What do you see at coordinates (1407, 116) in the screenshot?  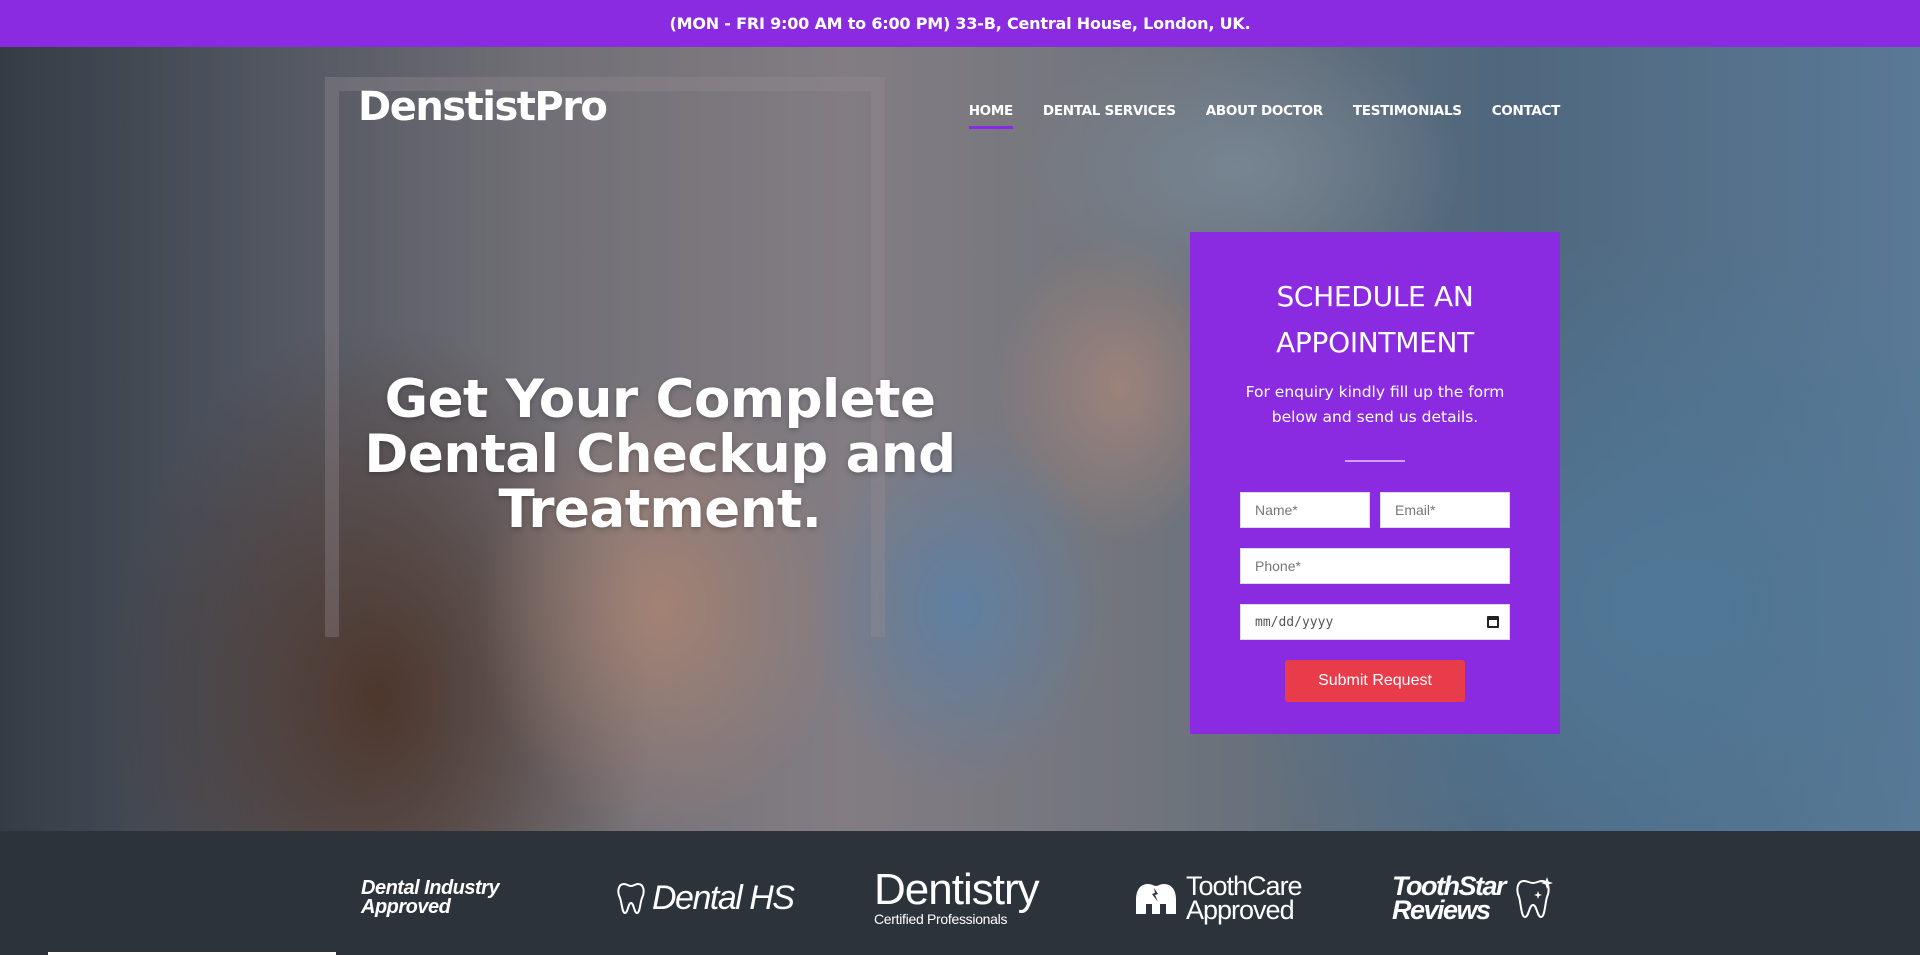 I see `nav-item-testimonials: TESTIMONIALS` at bounding box center [1407, 116].